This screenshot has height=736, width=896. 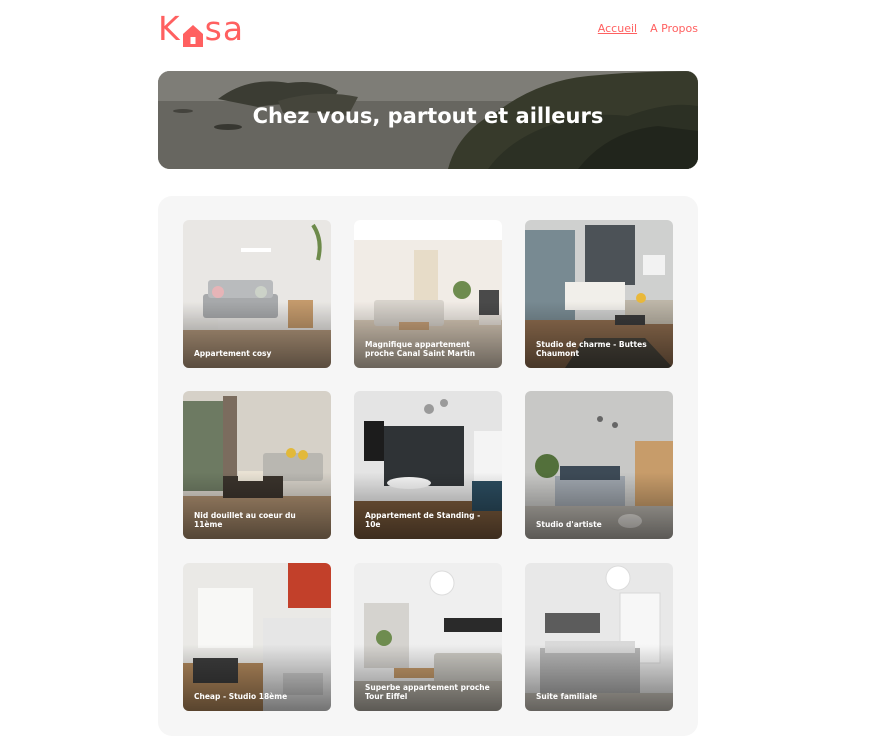 I want to click on listing-card: Studio d'artiste, so click(x=599, y=465).